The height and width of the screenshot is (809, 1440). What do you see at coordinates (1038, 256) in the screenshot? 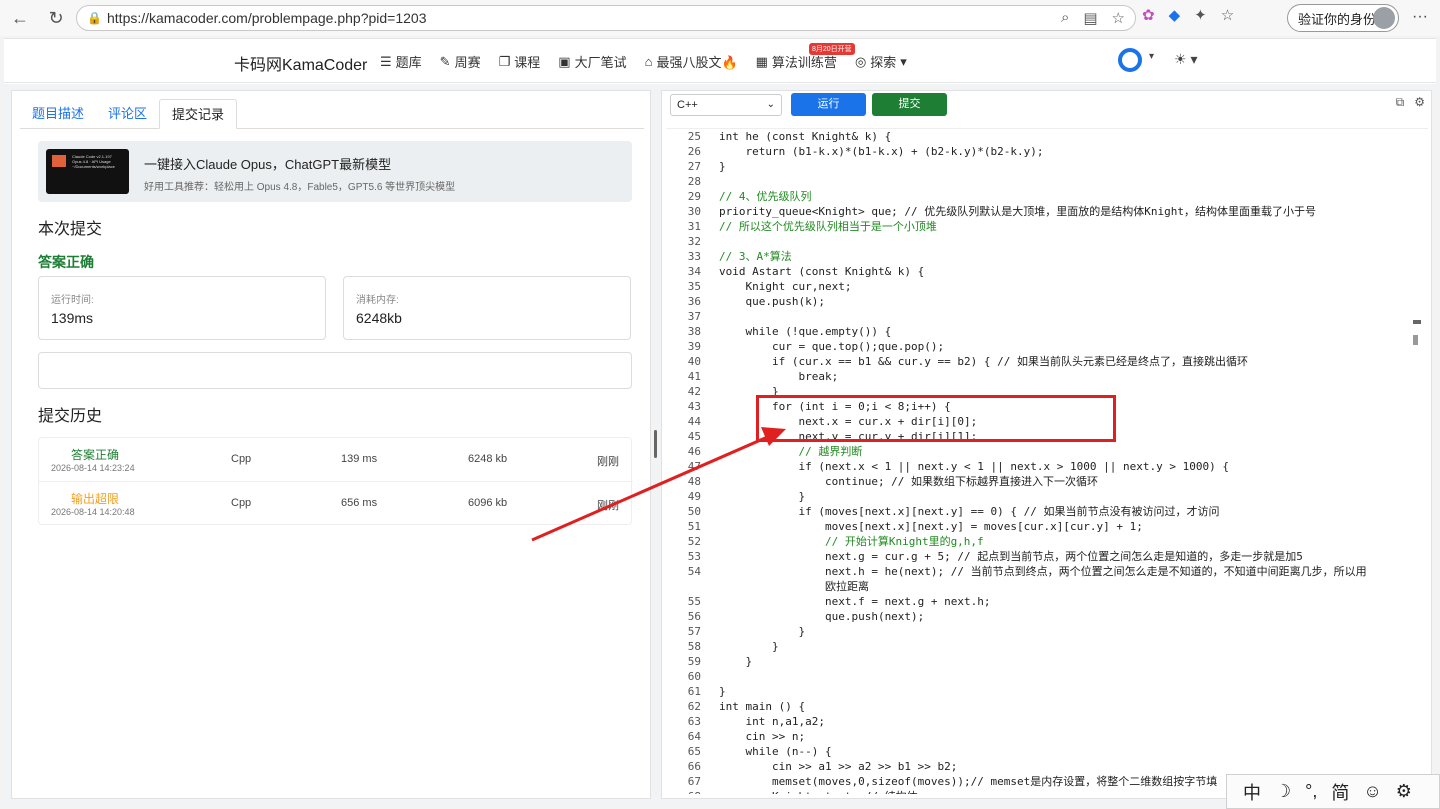
I see `code-line: 33 // 3、A*算法` at bounding box center [1038, 256].